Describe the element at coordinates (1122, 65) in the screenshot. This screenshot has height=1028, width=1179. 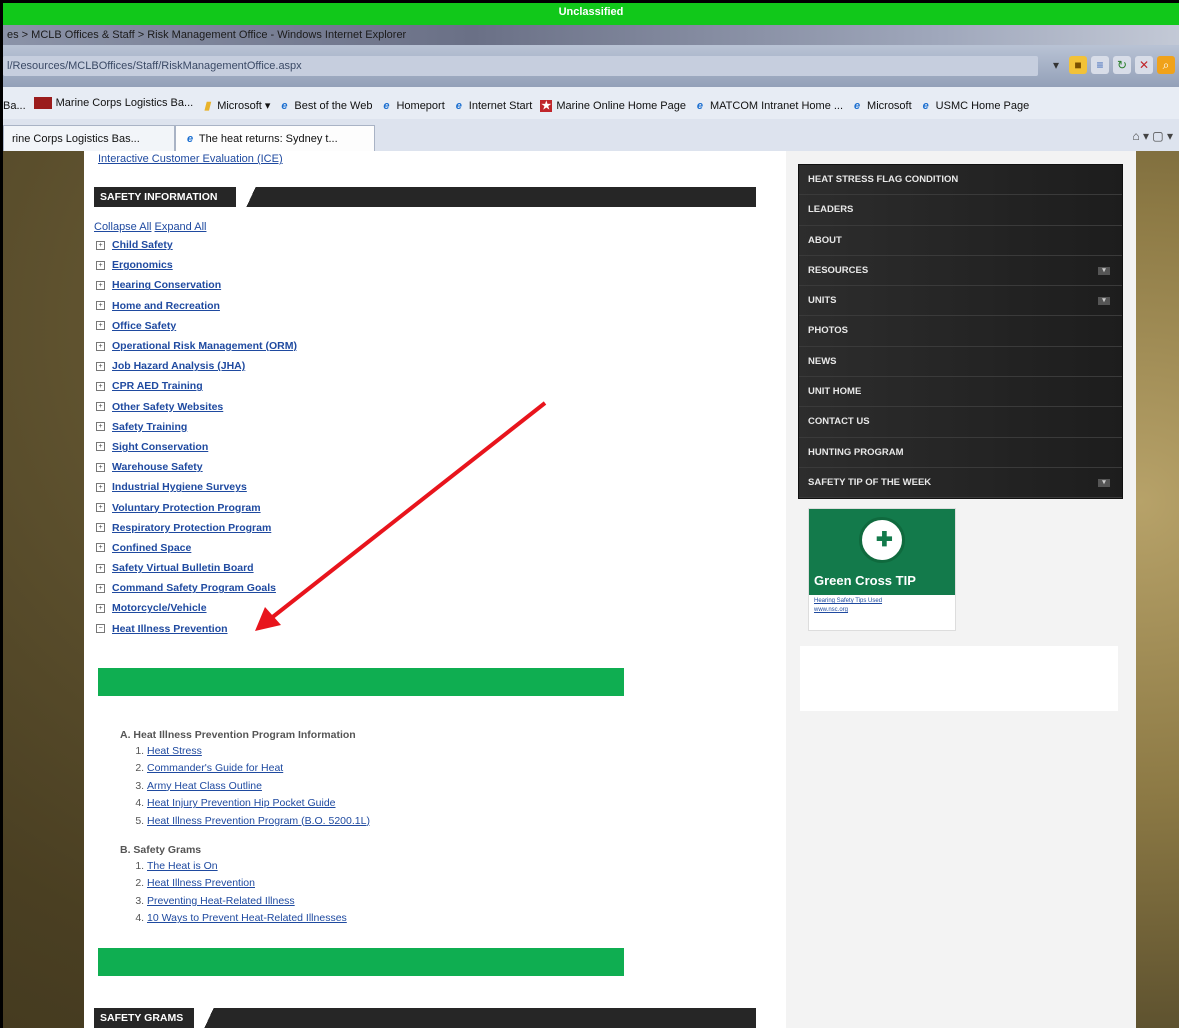
I see `refresh-icon: ↻` at that location.